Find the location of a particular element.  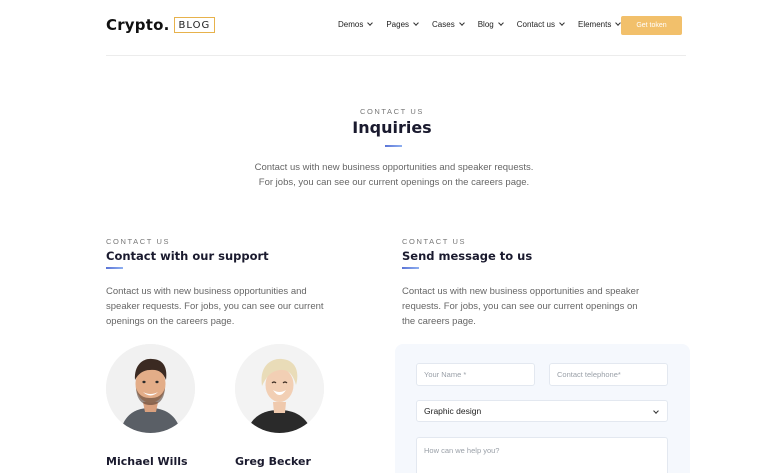

nav-item-demos: Demos is located at coordinates (356, 24).